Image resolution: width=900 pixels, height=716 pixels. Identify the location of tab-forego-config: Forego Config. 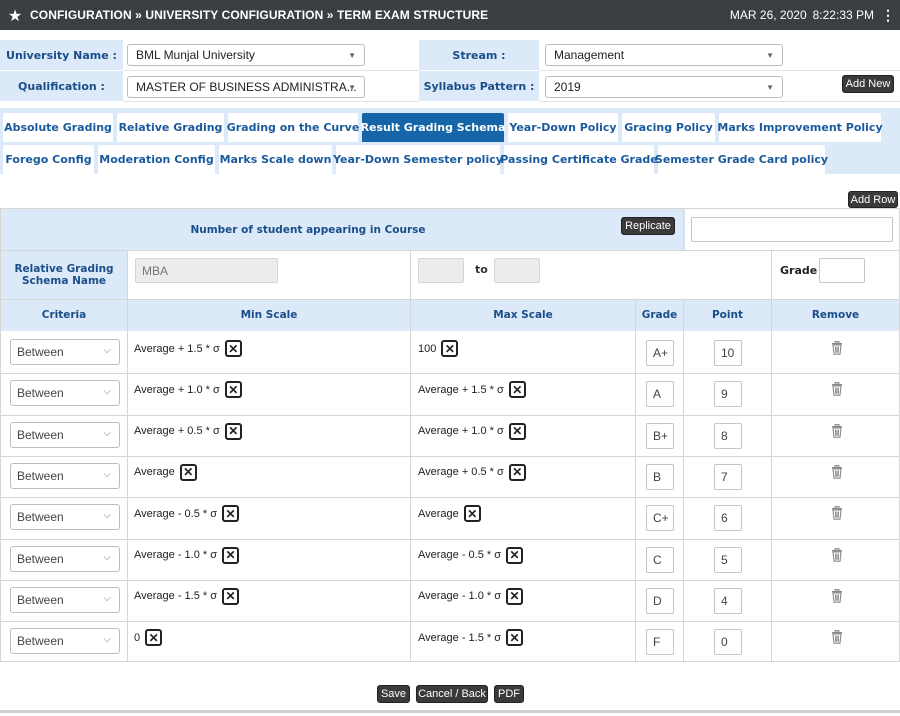
(48, 159).